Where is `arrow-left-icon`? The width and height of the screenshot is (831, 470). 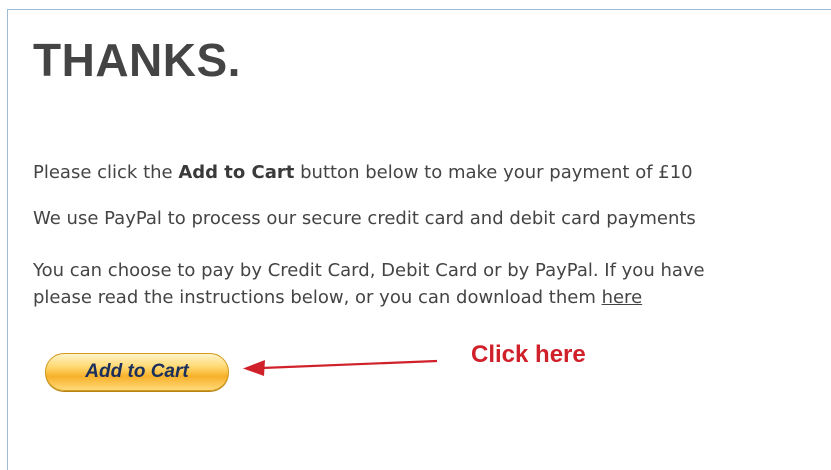
arrow-left-icon is located at coordinates (340, 367).